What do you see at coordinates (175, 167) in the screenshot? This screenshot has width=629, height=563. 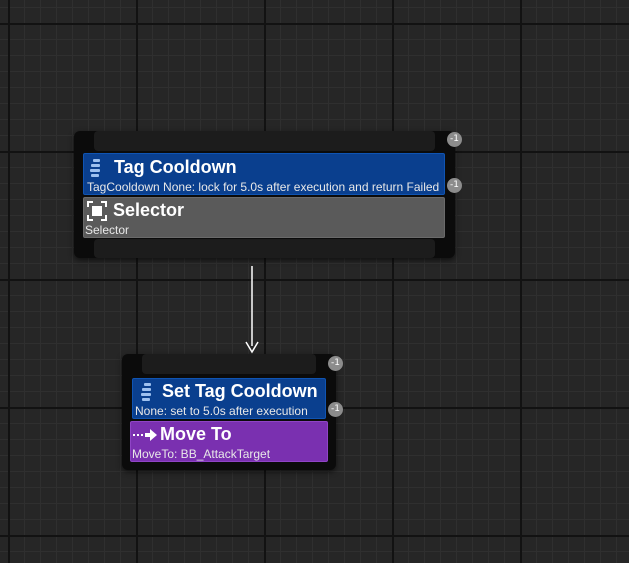 I see `decorator-title: Tag Cooldown` at bounding box center [175, 167].